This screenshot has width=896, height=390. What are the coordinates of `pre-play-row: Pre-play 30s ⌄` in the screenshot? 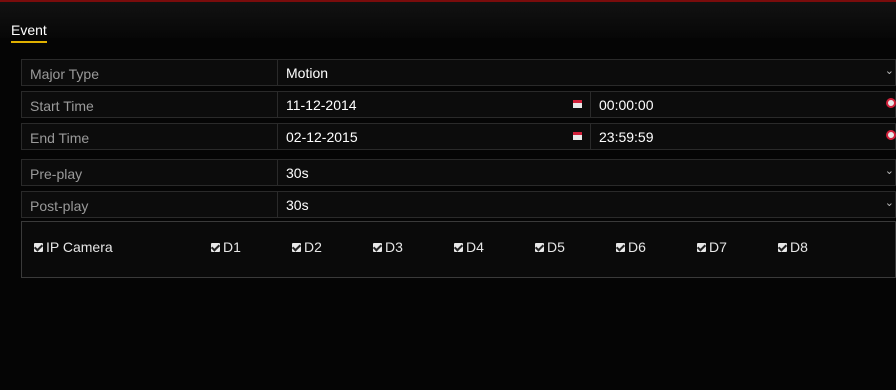 It's located at (458, 172).